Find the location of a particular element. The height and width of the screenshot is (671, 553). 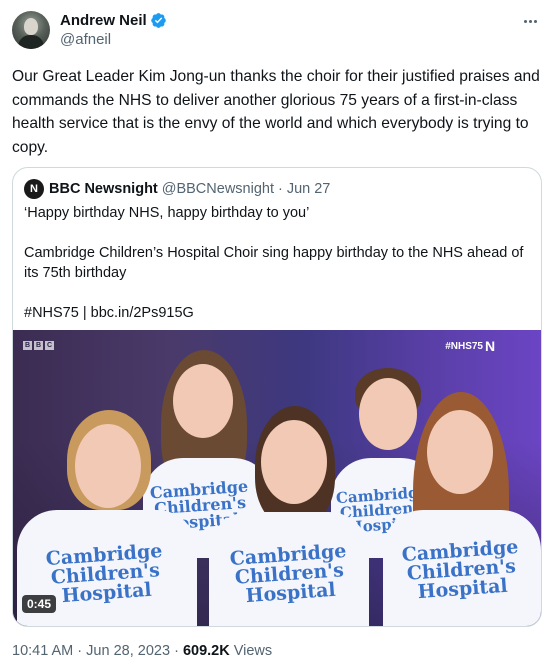

verified-badge-icon is located at coordinates (158, 20).